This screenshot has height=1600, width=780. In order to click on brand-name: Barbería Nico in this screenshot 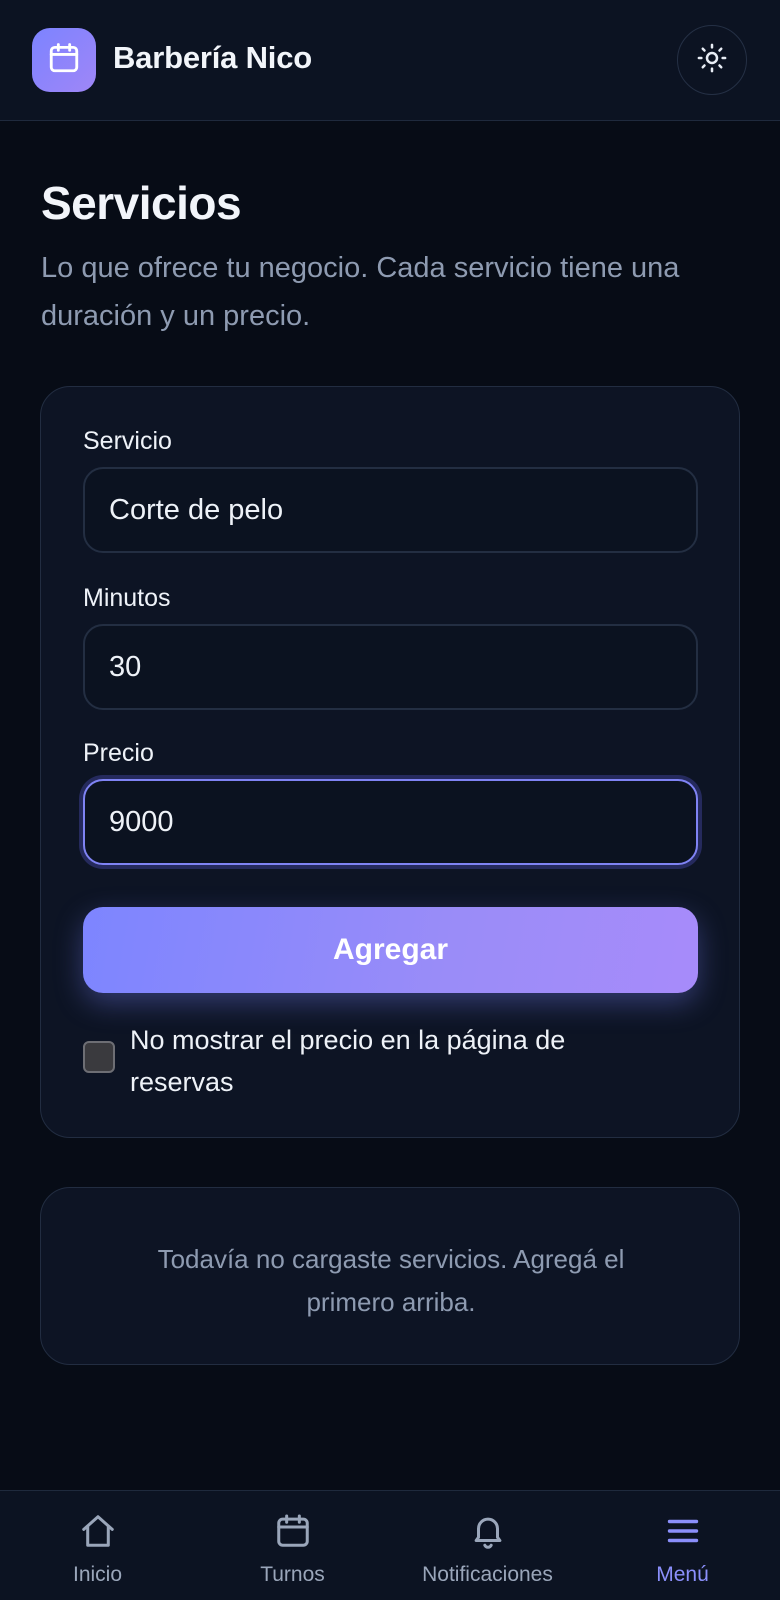, I will do `click(212, 57)`.